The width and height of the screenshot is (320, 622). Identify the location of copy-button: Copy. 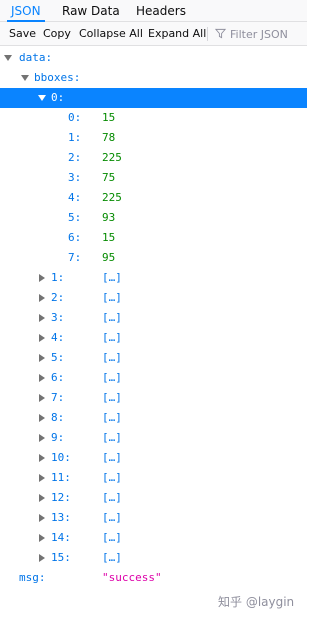
(57, 34).